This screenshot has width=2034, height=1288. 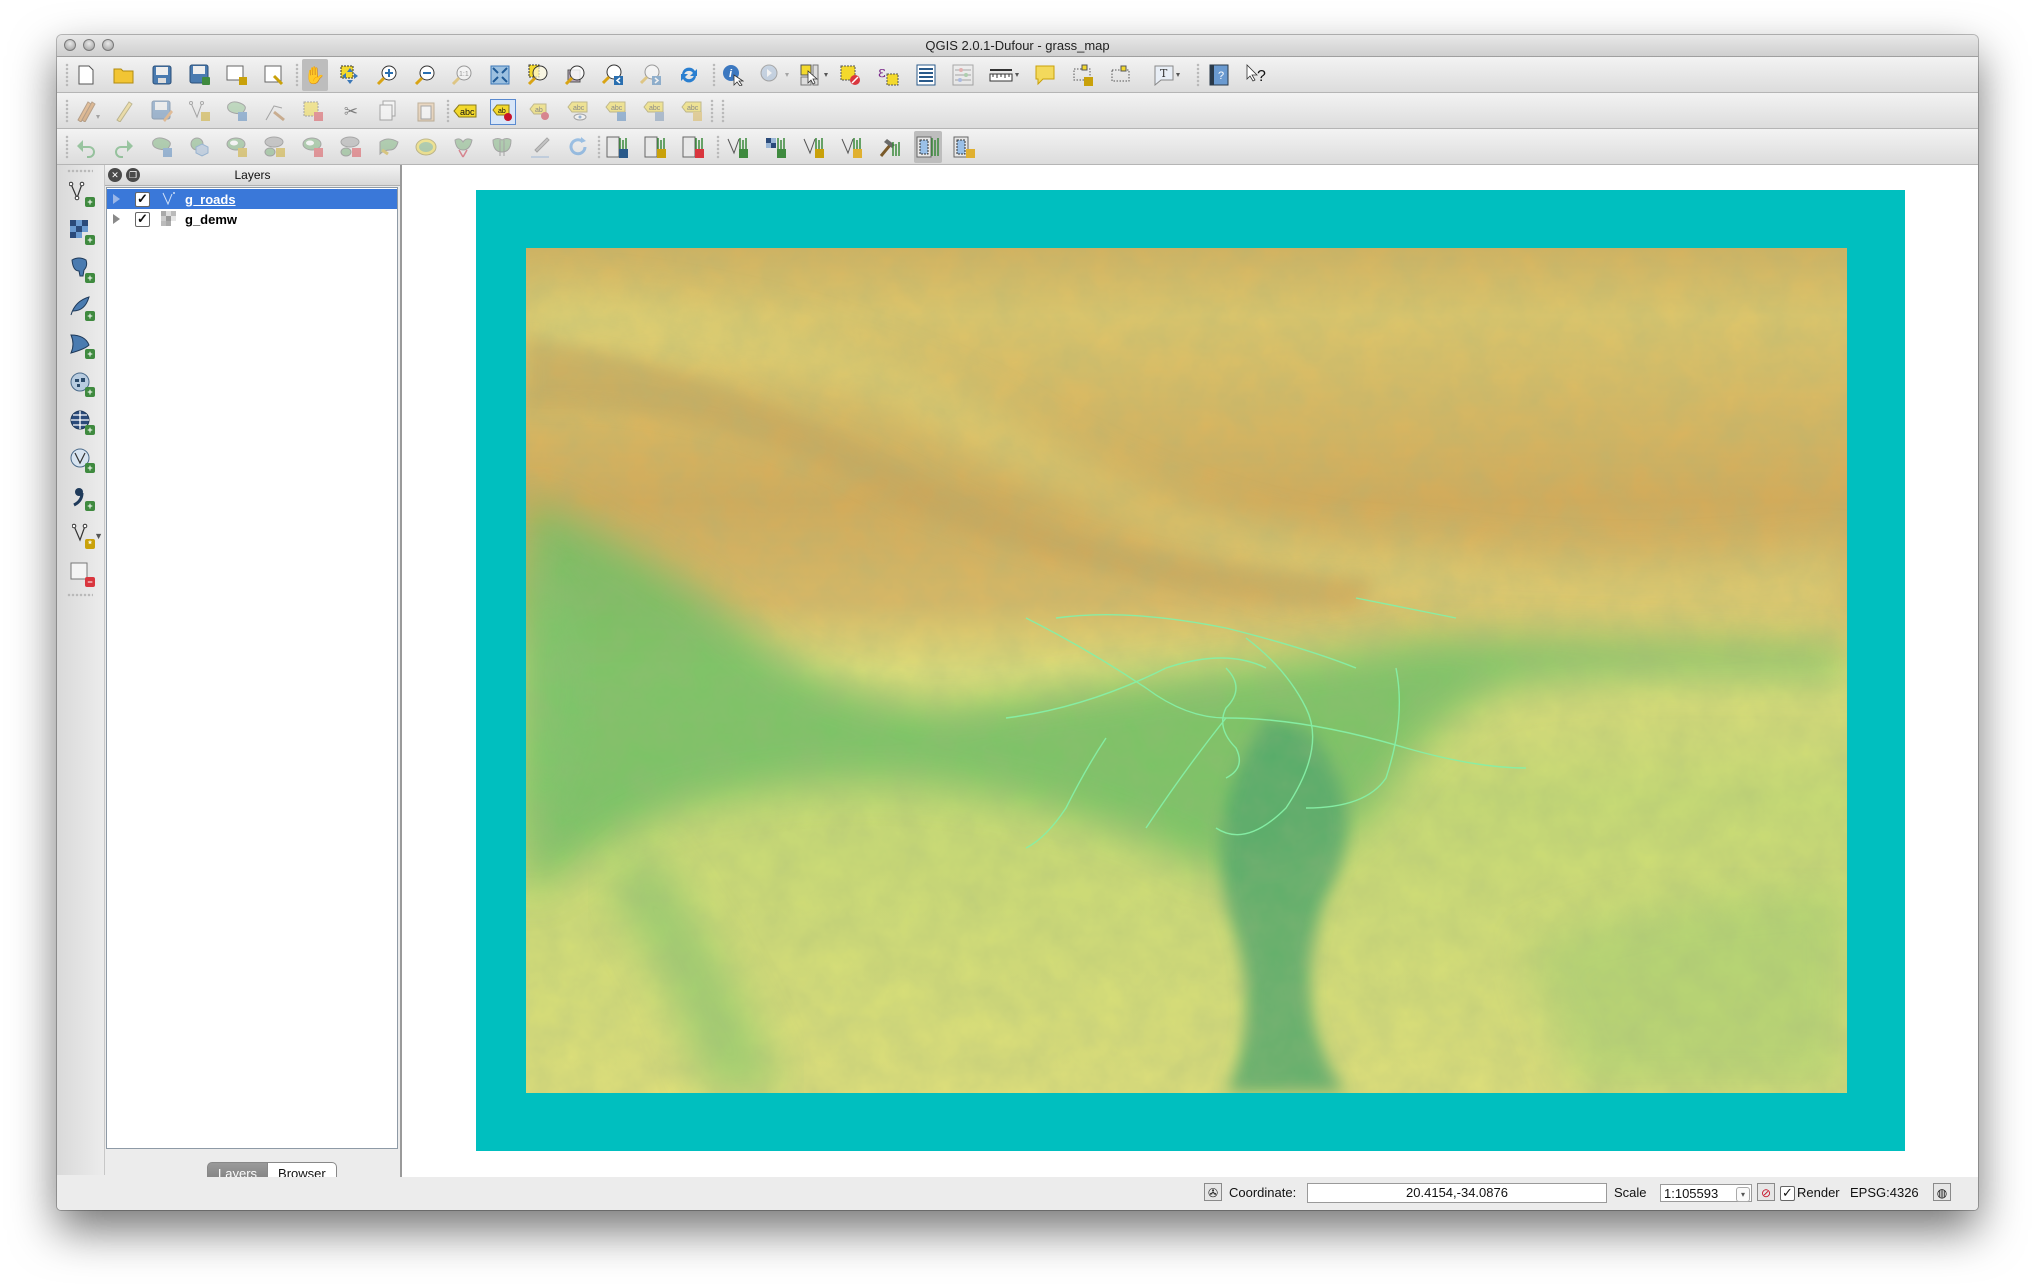 I want to click on toggle-extents-mouse-display-icon: ✇, so click(x=1213, y=1192).